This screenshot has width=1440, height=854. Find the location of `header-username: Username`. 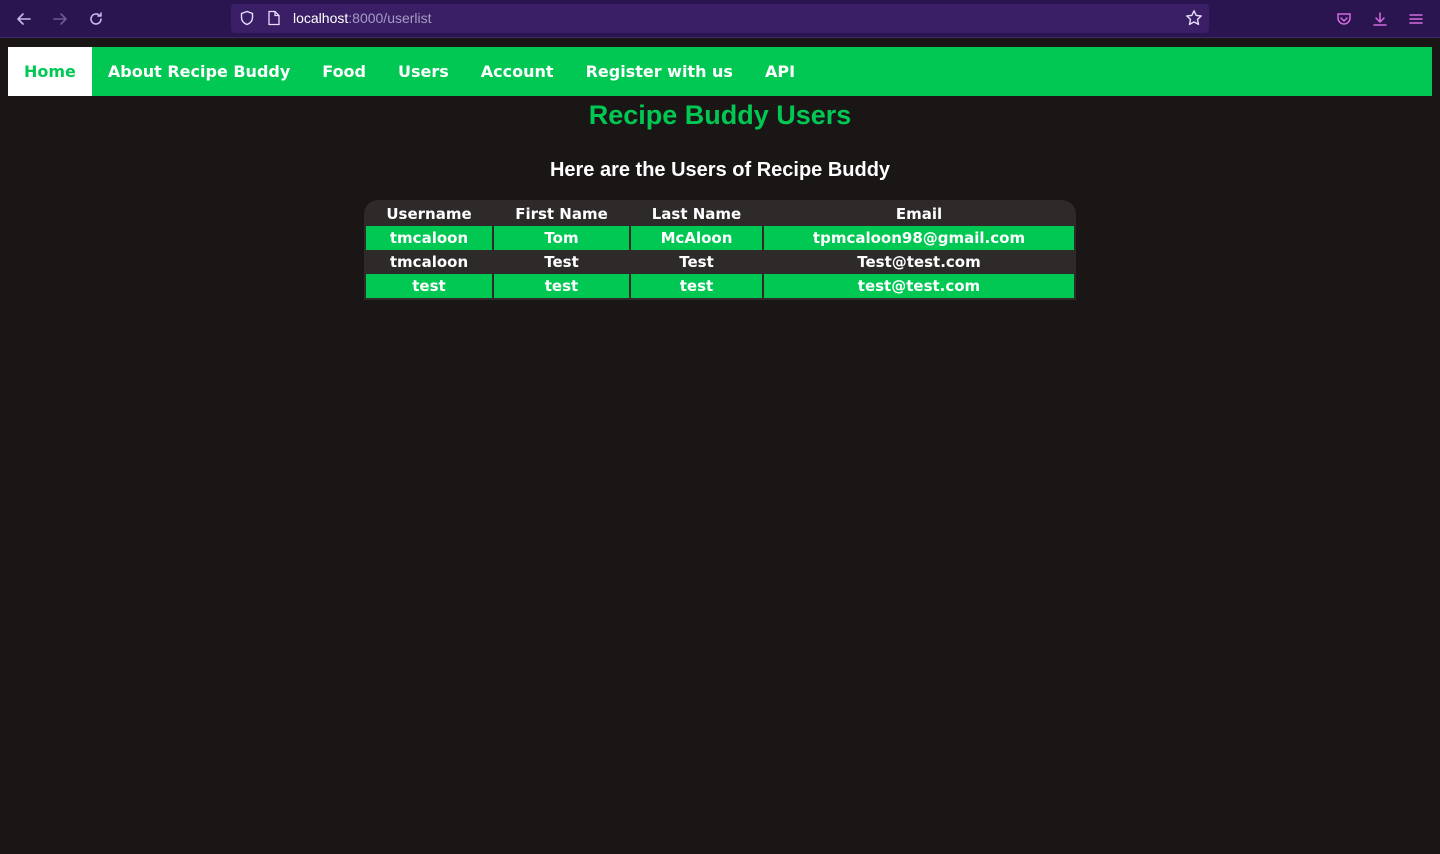

header-username: Username is located at coordinates (429, 213).